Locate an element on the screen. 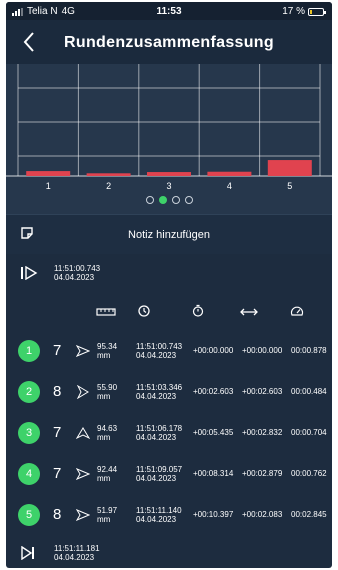 The image size is (338, 570). lap-split: +00:02.083 is located at coordinates (262, 514).